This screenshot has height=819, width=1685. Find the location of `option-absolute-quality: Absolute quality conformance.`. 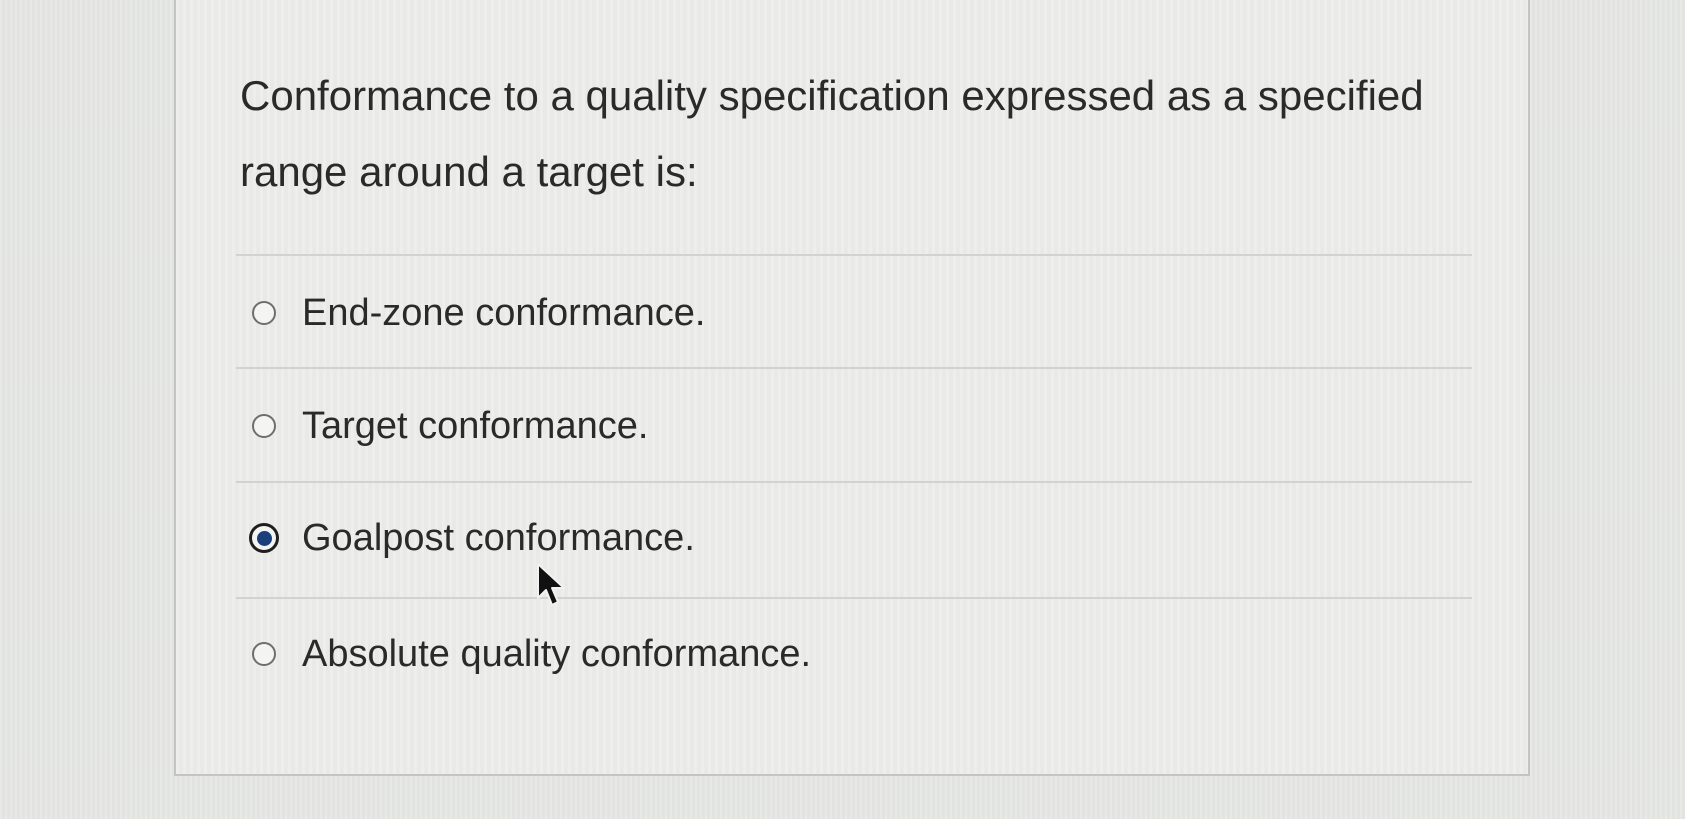

option-absolute-quality: Absolute quality conformance. is located at coordinates (531, 654).